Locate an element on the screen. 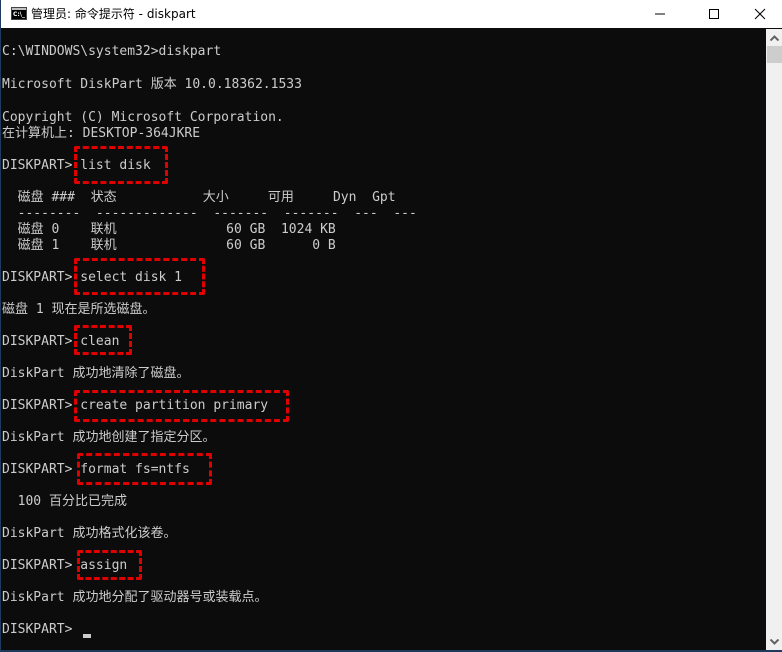  vertical-scrollbar is located at coordinates (774, 340).